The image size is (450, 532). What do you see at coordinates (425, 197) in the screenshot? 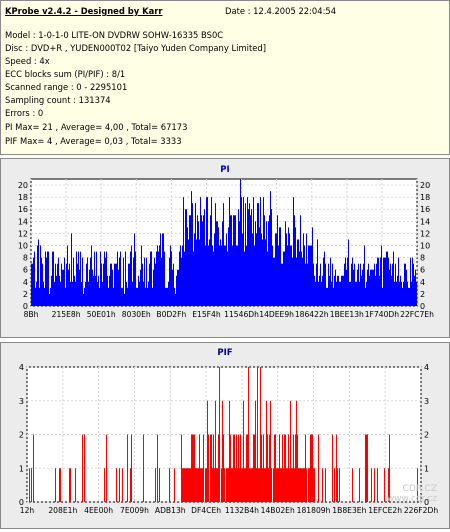
I see `y-tick-label-right: 18` at bounding box center [425, 197].